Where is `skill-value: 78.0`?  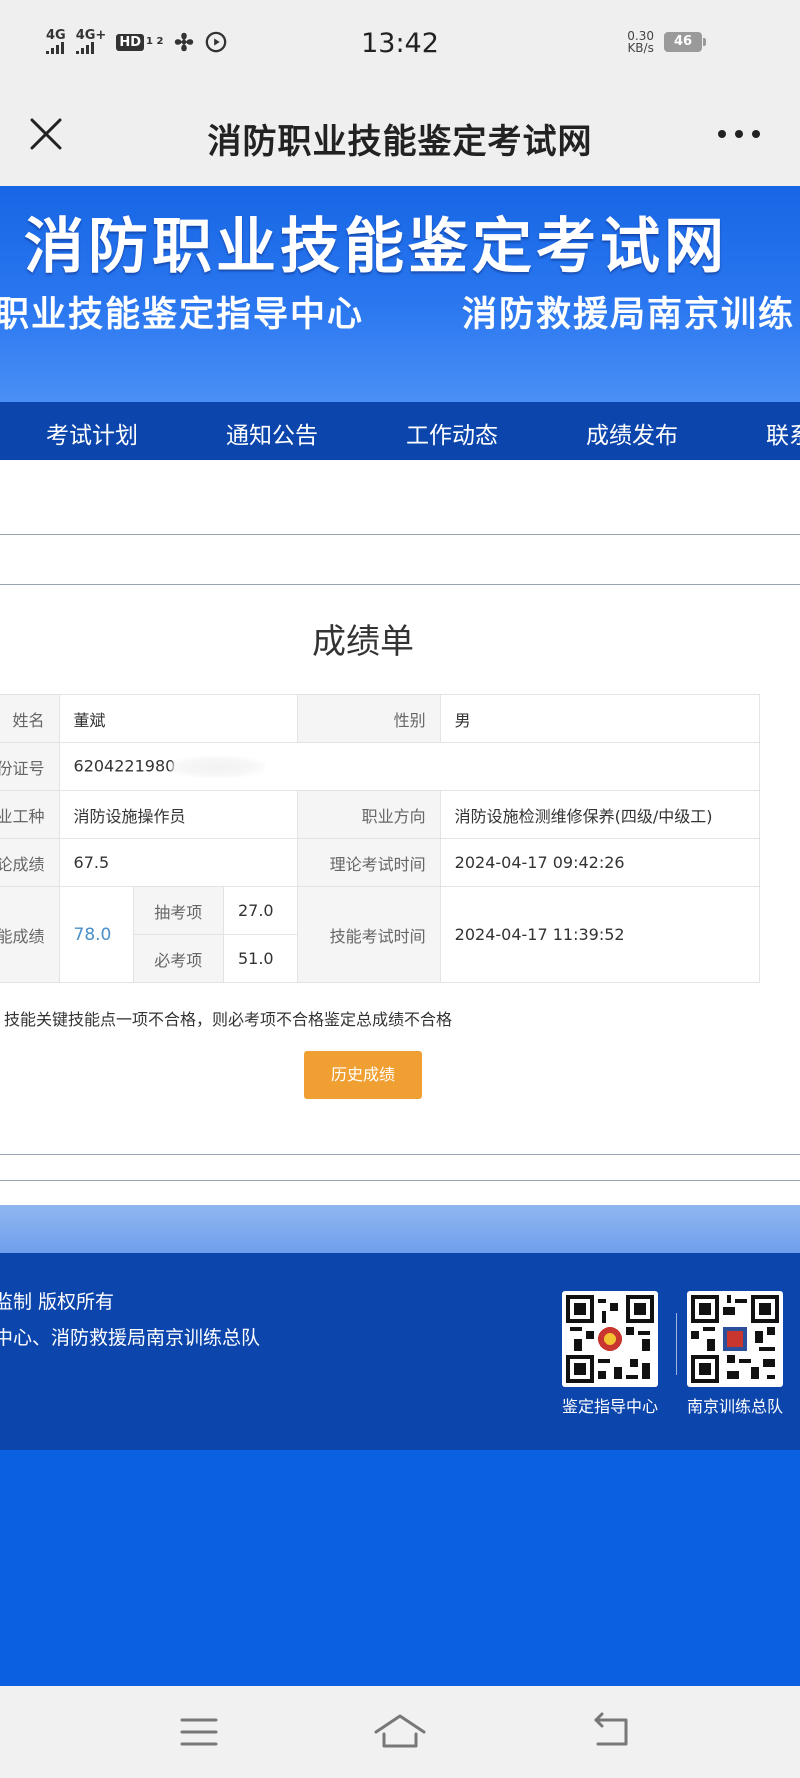 skill-value: 78.0 is located at coordinates (96, 934).